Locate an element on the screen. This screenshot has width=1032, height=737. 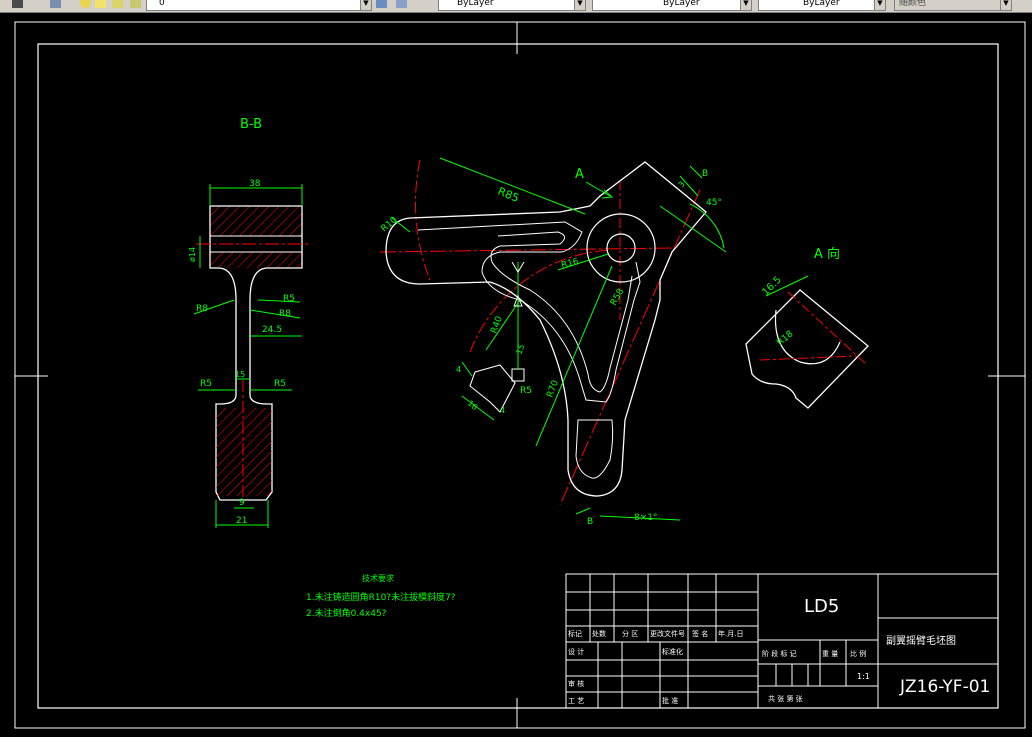
layer-manager-icon is located at coordinates (17, 4).